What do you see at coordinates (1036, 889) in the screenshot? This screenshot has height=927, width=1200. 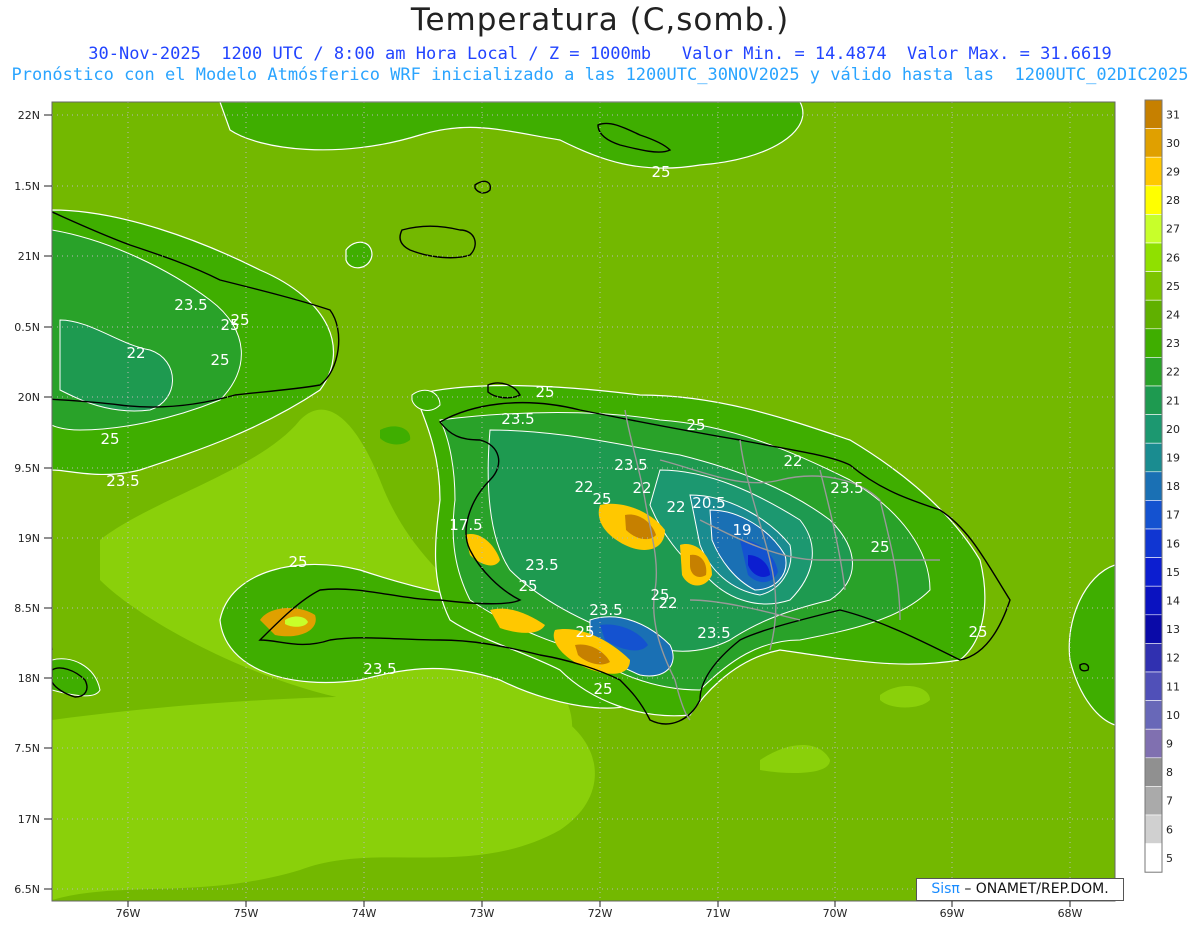 I see `credit-org: – ONAMET/REP.DOM.` at bounding box center [1036, 889].